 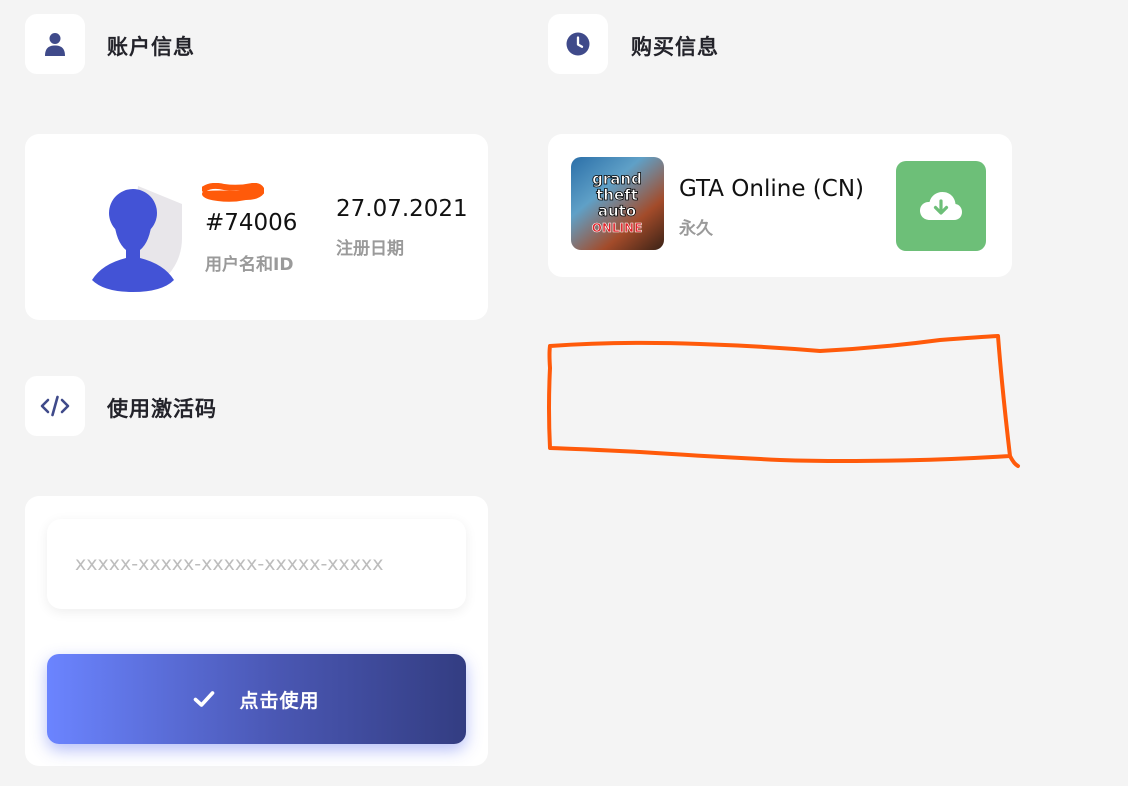 What do you see at coordinates (772, 189) in the screenshot?
I see `game-title: GTA Online (CN)` at bounding box center [772, 189].